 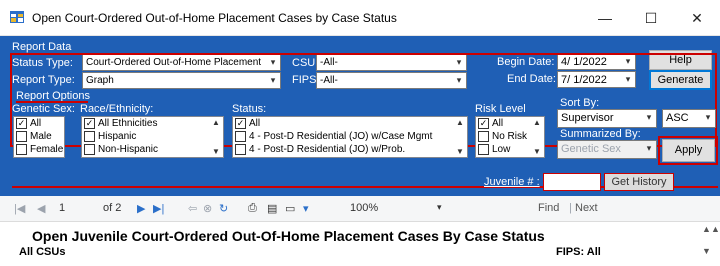 What do you see at coordinates (128, 123) in the screenshot?
I see `list-item-label: All Ethnicities` at bounding box center [128, 123].